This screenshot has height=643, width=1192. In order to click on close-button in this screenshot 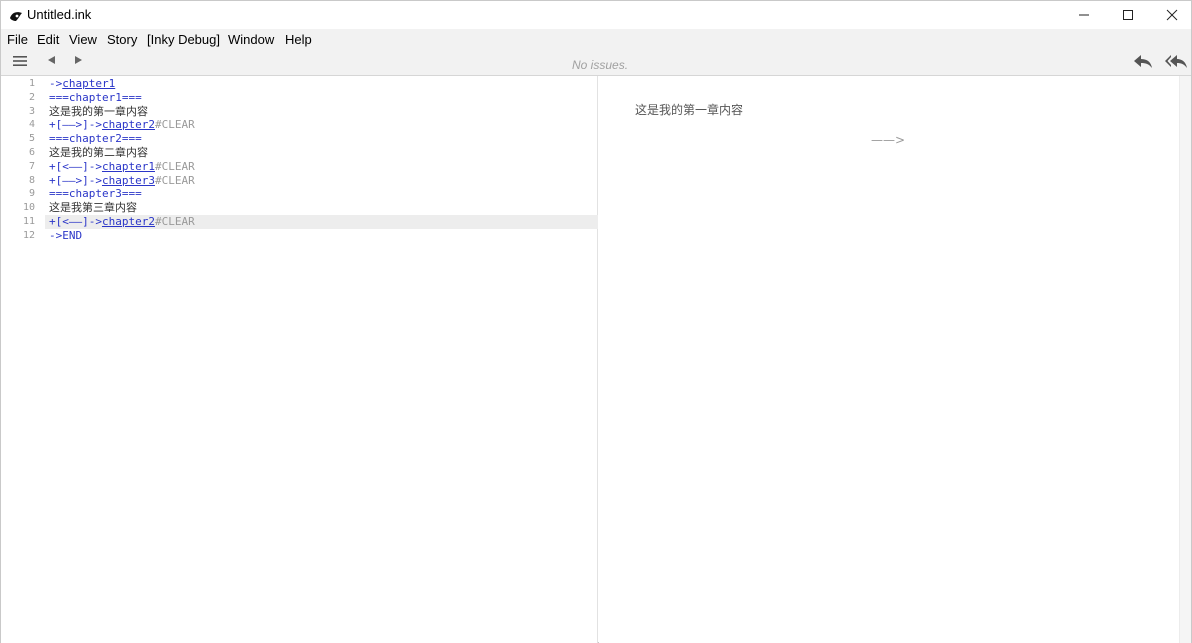, I will do `click(1170, 15)`.